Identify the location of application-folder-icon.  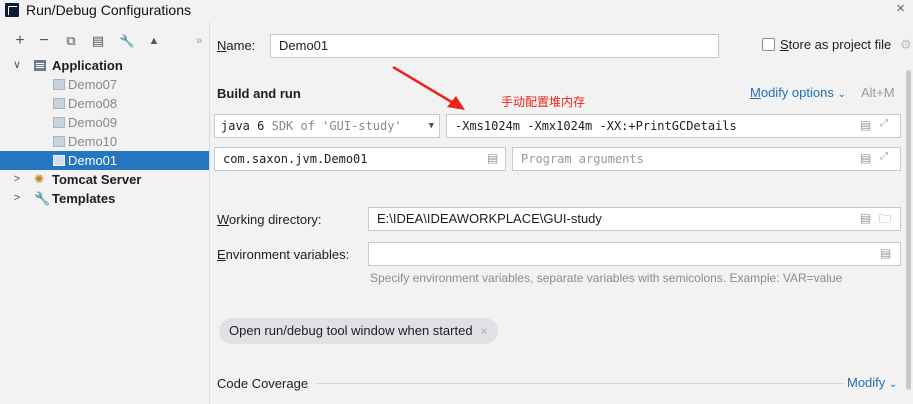
(40, 65).